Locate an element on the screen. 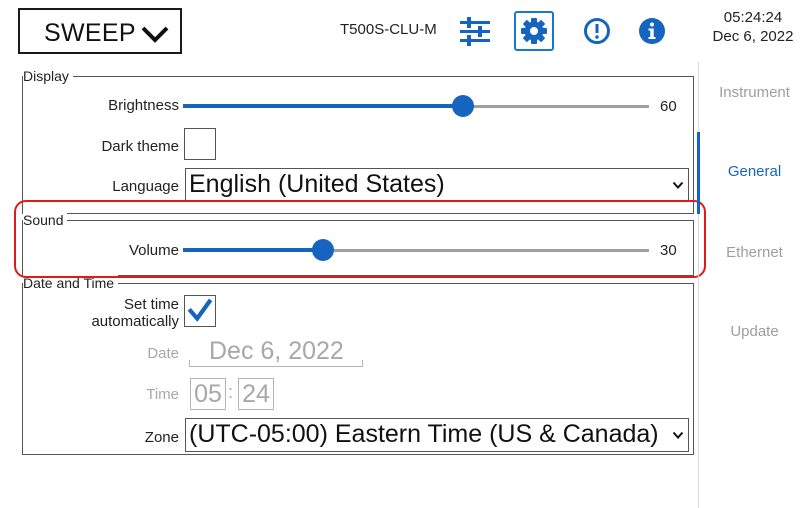  settings-button is located at coordinates (534, 31).